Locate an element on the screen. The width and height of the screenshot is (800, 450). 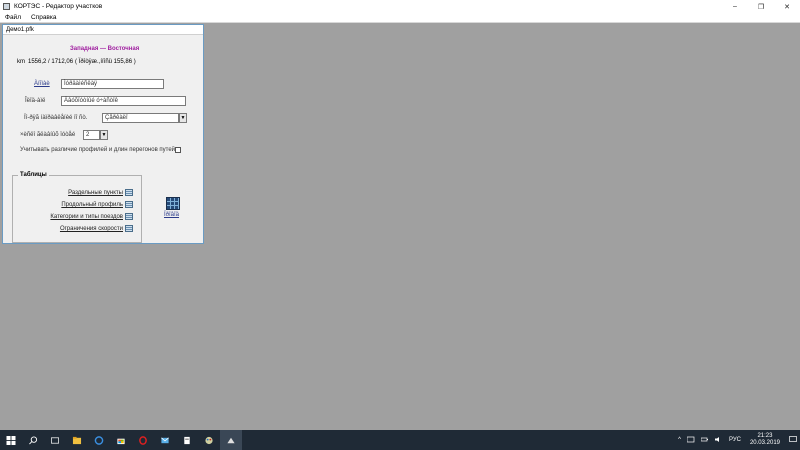
battery-icon is located at coordinates (705, 440).